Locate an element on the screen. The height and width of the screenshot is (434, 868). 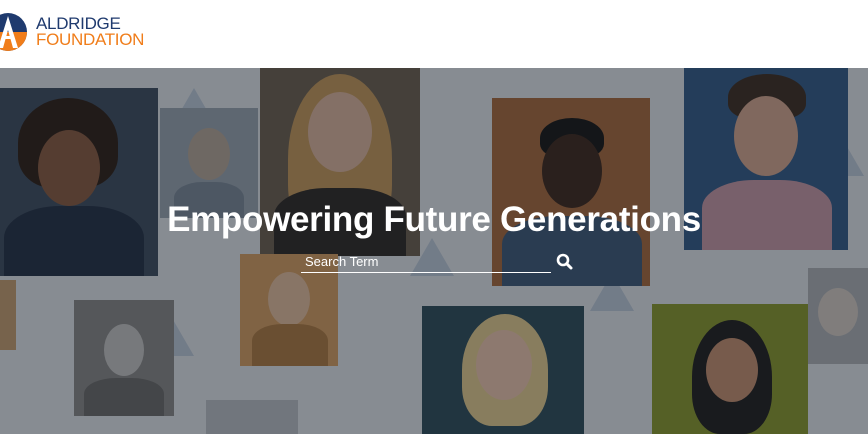
search-input is located at coordinates (423, 261).